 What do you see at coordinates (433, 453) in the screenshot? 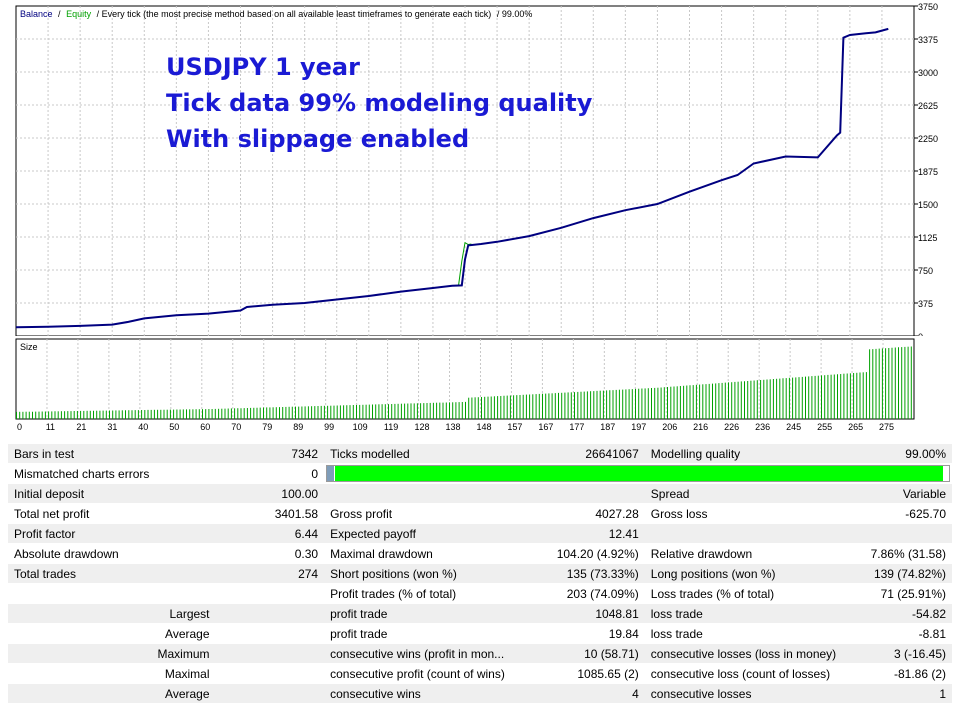
I see `label-ticks-modelled: Ticks modelled` at bounding box center [433, 453].